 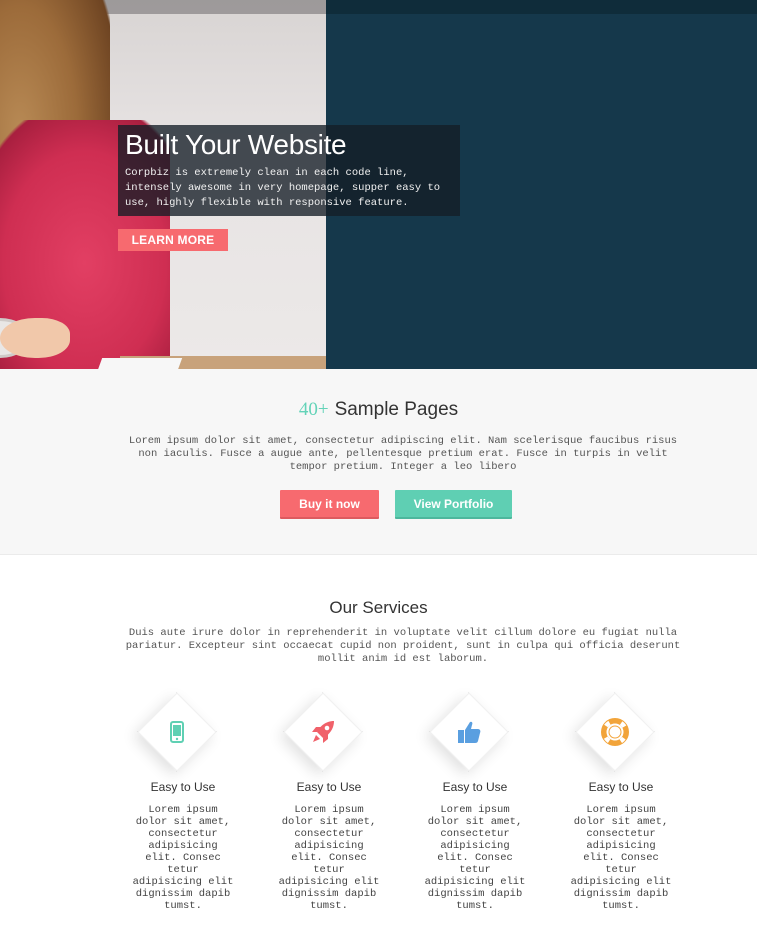 What do you see at coordinates (378, 607) in the screenshot?
I see `services-title: Our Services` at bounding box center [378, 607].